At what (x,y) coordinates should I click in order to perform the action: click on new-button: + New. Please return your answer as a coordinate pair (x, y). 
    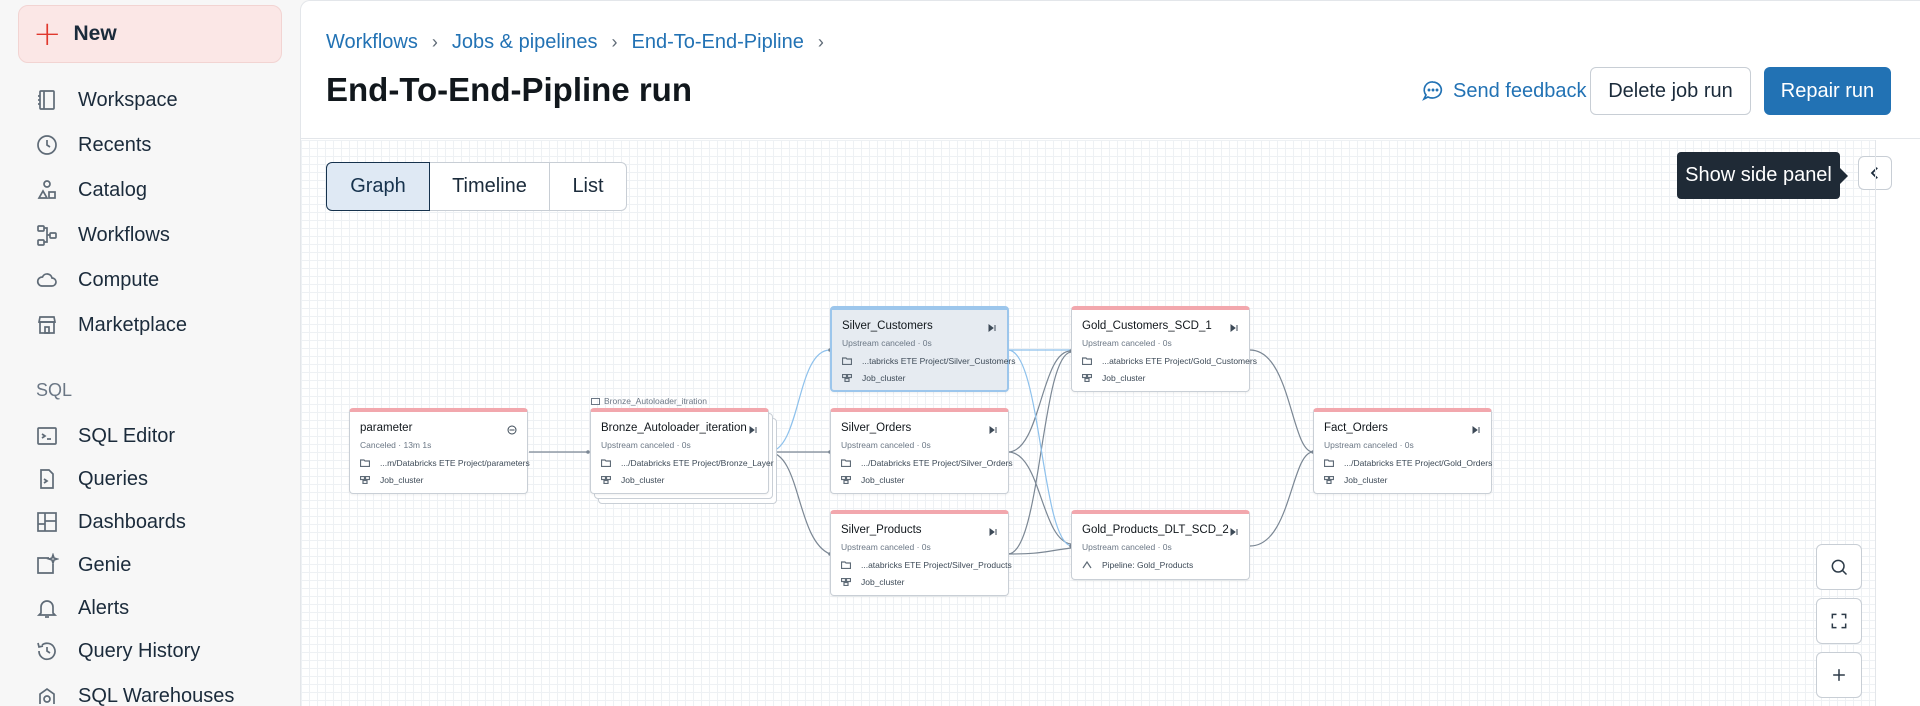
    Looking at the image, I should click on (150, 34).